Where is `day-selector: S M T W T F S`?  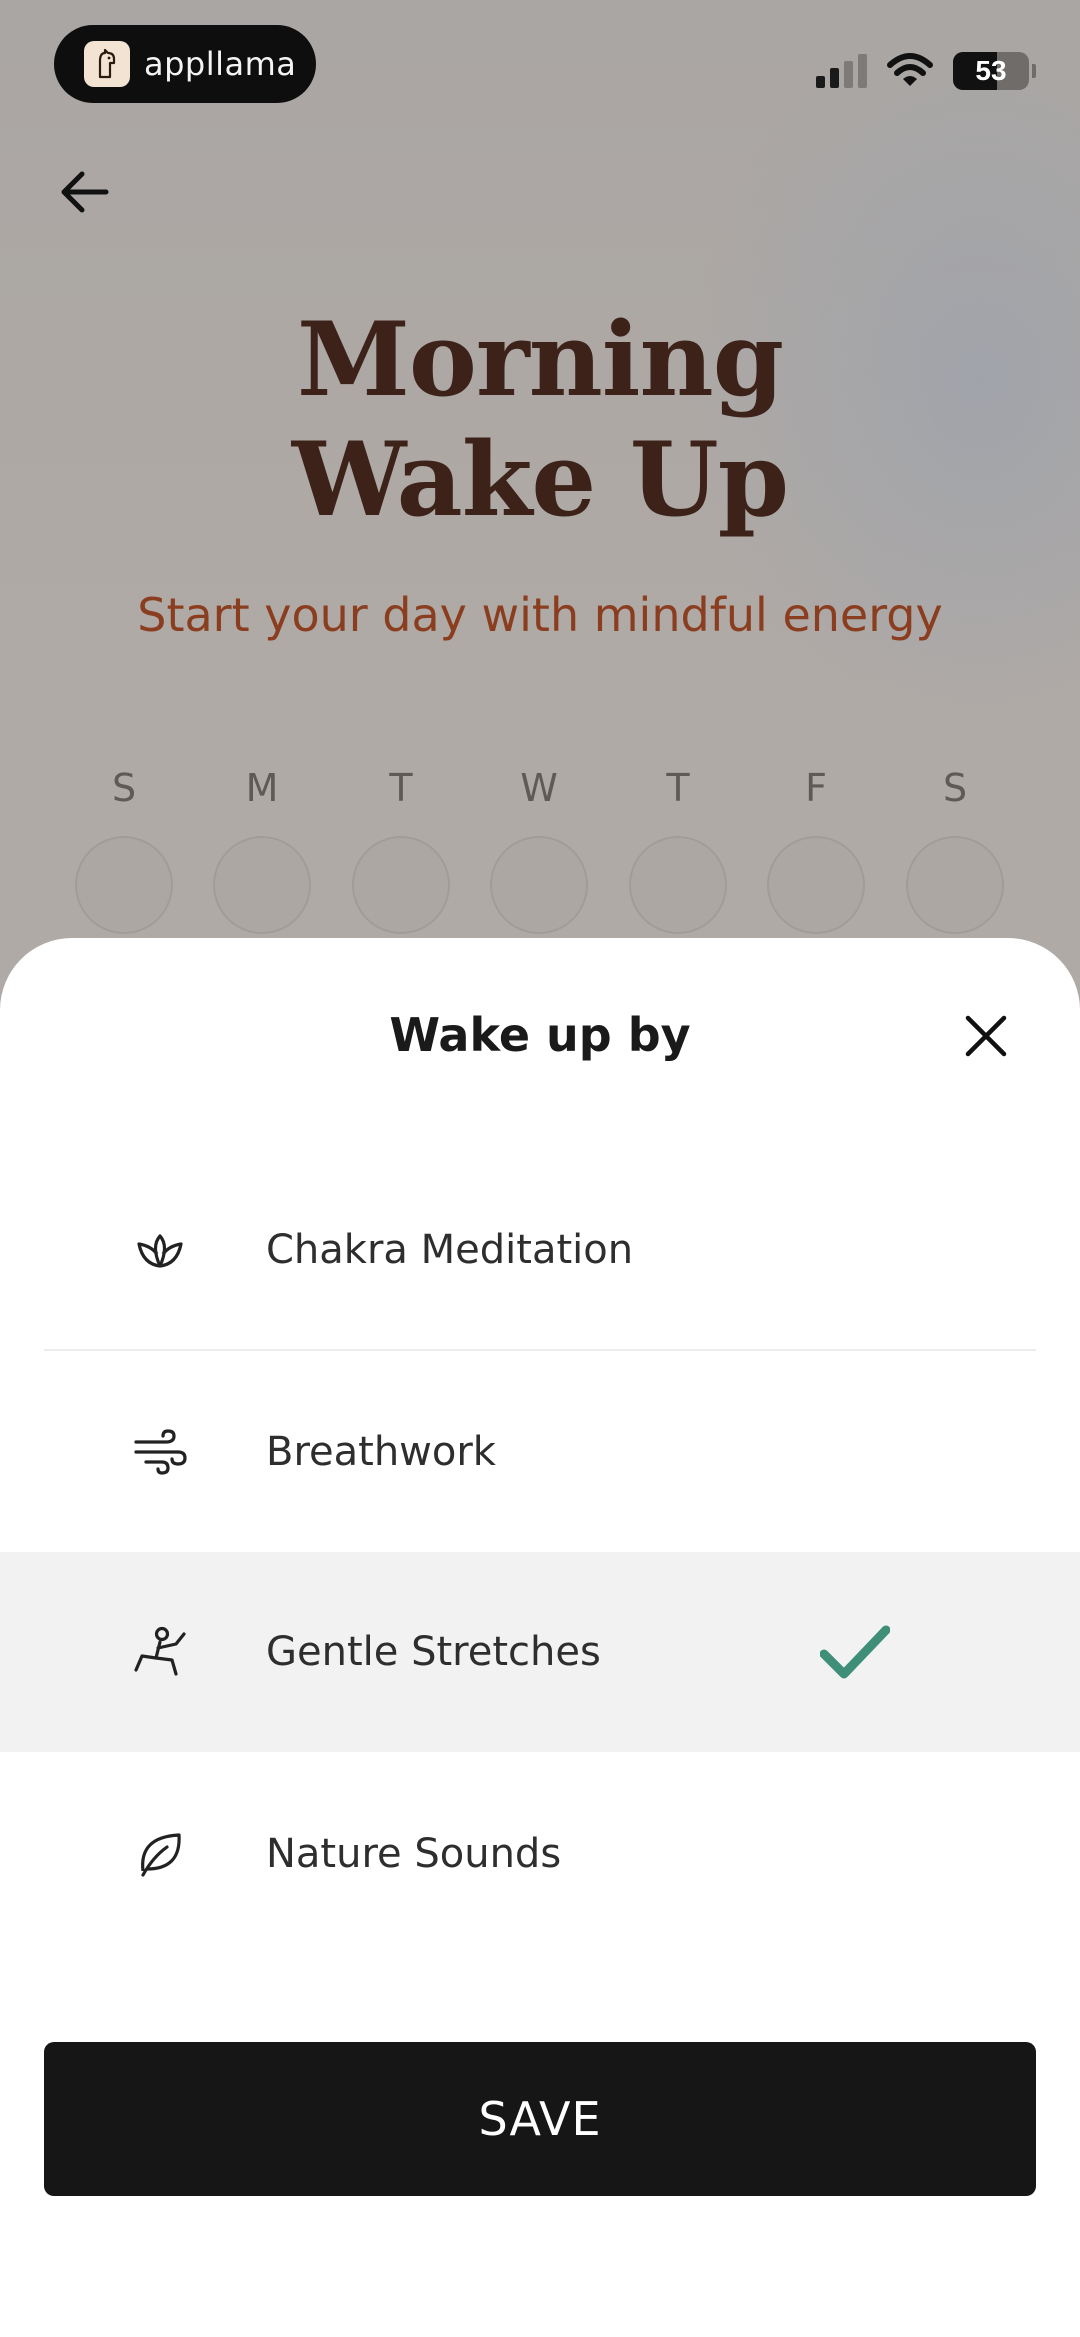
day-selector: S M T W T F S is located at coordinates (540, 852).